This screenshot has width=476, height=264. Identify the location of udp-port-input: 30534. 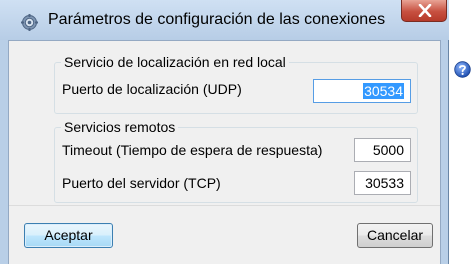
(362, 91).